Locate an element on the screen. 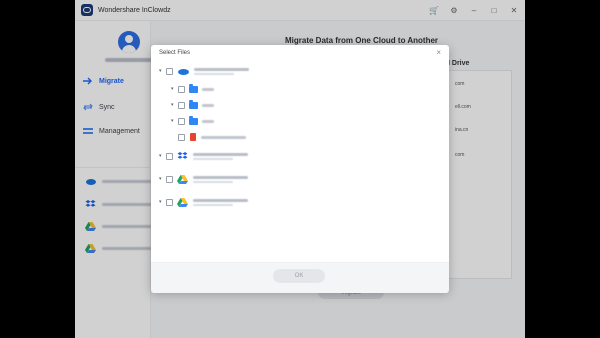  ok-button: OK is located at coordinates (299, 276).